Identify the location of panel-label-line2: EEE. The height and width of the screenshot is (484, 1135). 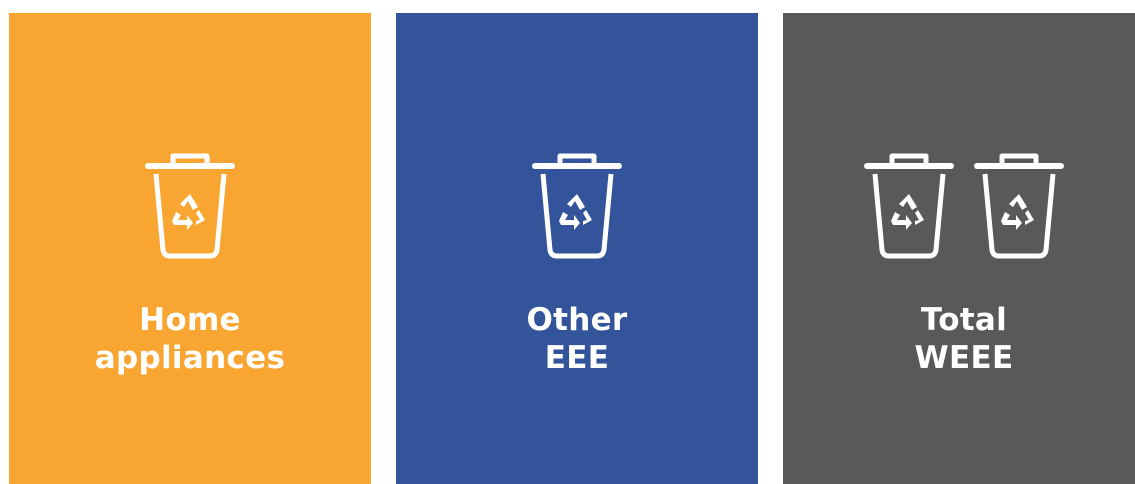
(577, 358).